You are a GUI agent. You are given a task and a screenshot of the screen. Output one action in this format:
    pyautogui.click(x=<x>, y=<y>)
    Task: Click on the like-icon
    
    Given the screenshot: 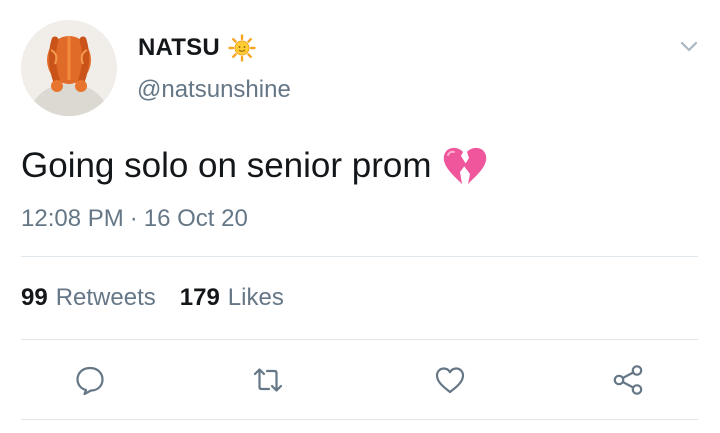 What is the action you would take?
    pyautogui.click(x=450, y=380)
    